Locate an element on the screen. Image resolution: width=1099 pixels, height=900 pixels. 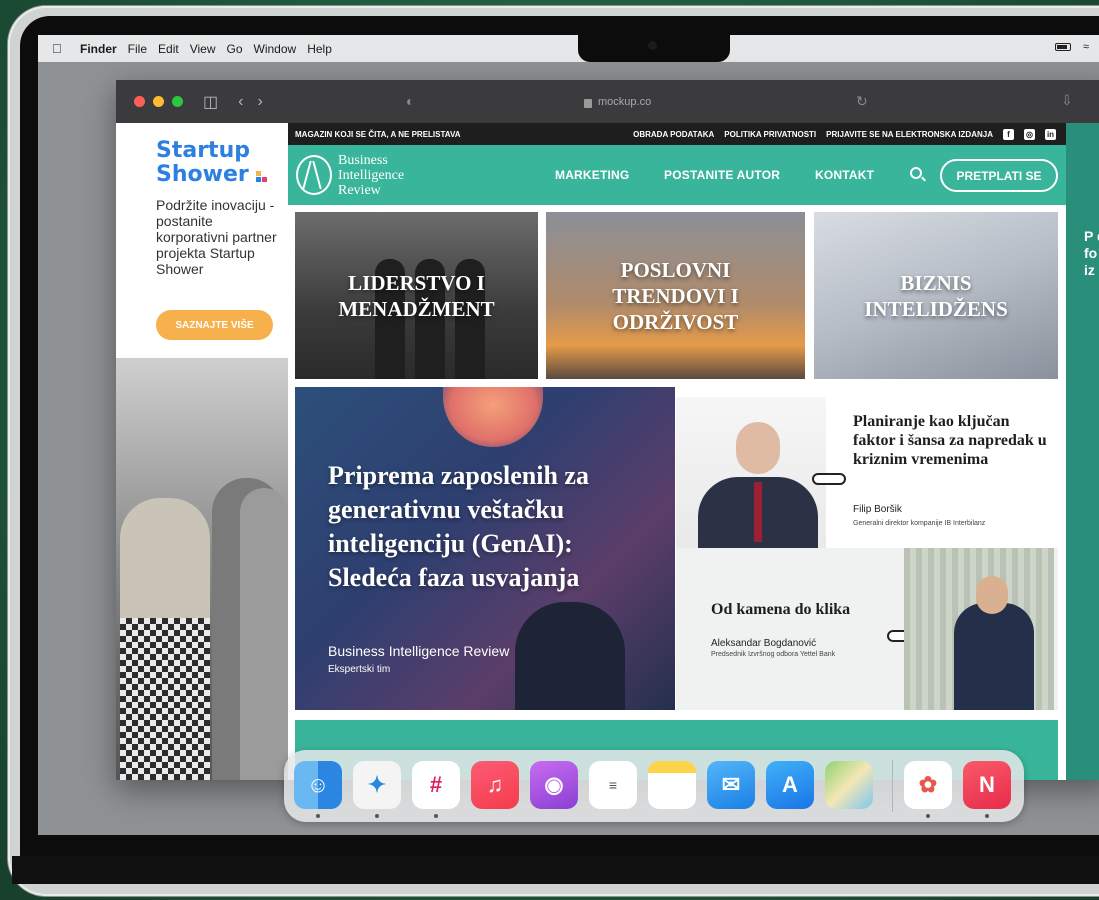
right-pane-partial: P d fo š iz is located at coordinates (1082, 451).